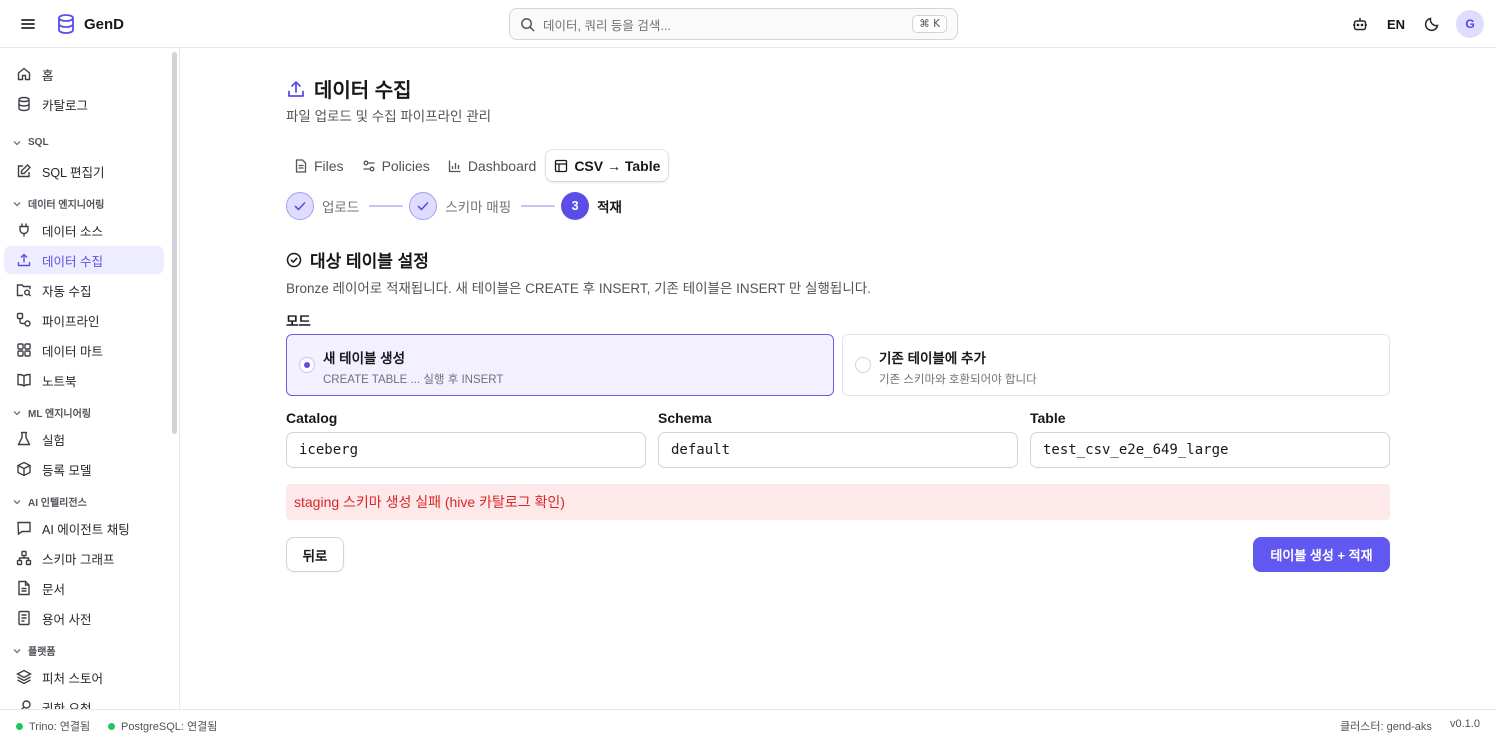 This screenshot has height=737, width=1496. I want to click on search-input: 데이터, 쿼리 등을 검색... ⌘ K, so click(733, 24).